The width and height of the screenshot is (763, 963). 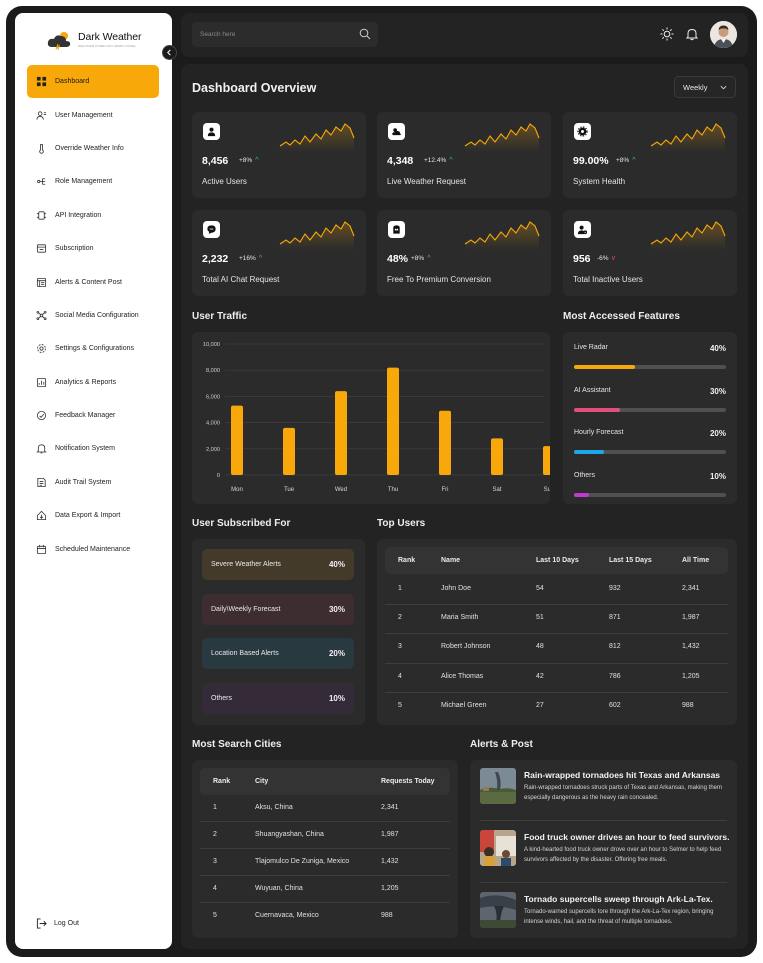 I want to click on stat-card-active-users: 8,456 +8% ^ Active Users, so click(x=279, y=155).